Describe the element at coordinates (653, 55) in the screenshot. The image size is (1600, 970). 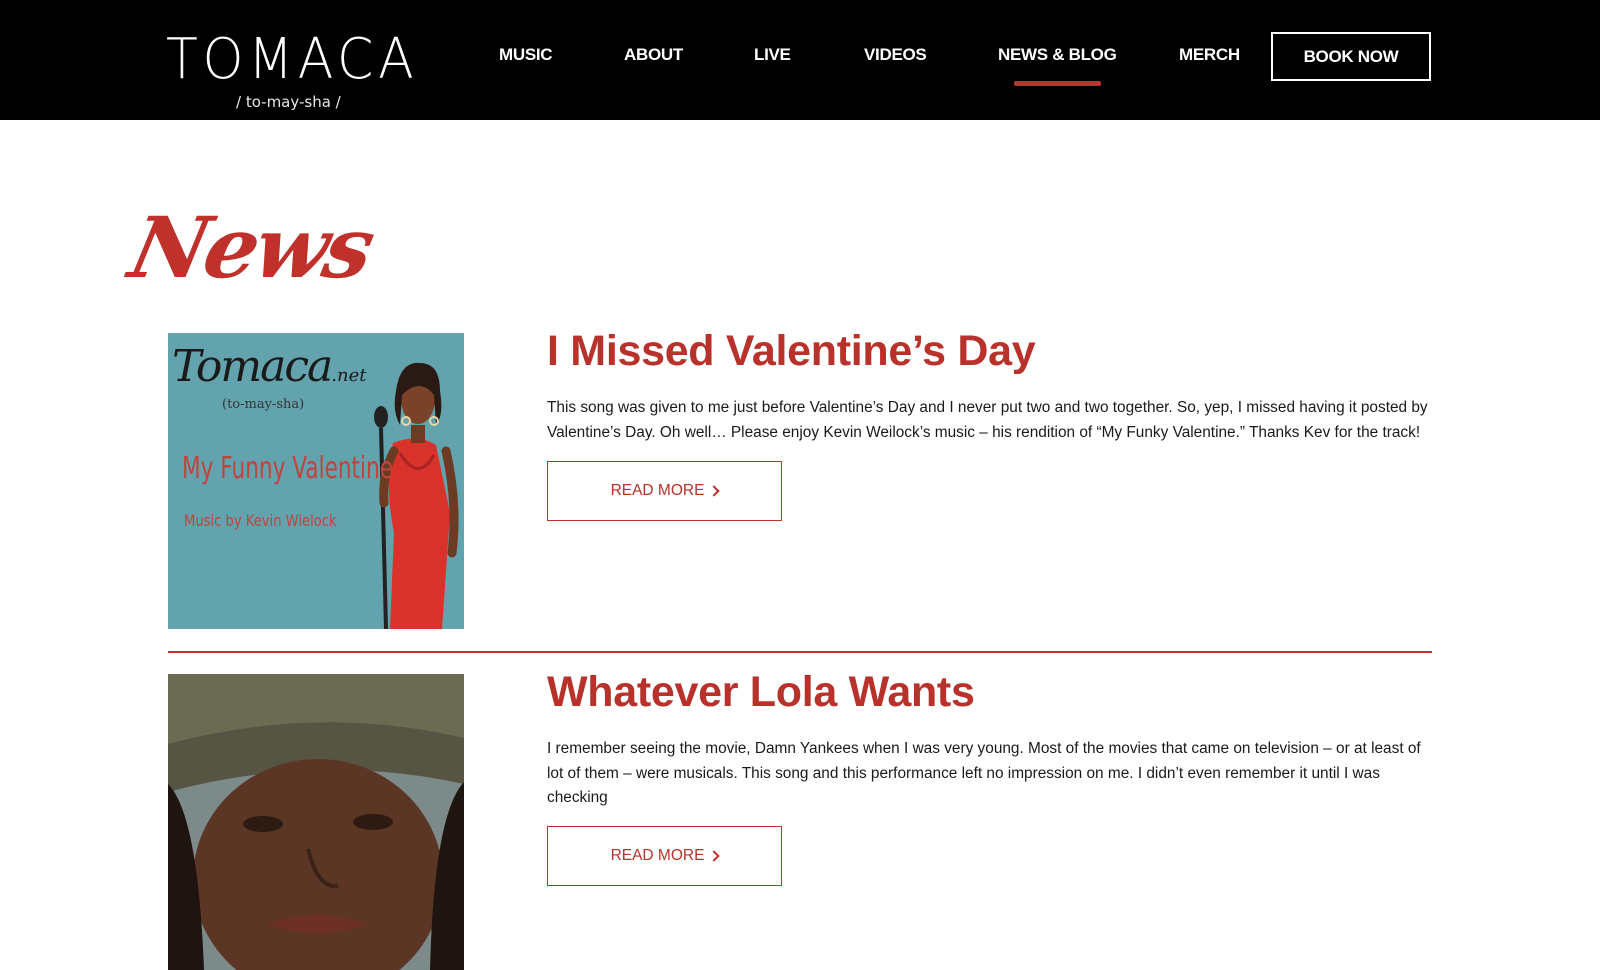
I see `nav-item-about: ABOUT` at that location.